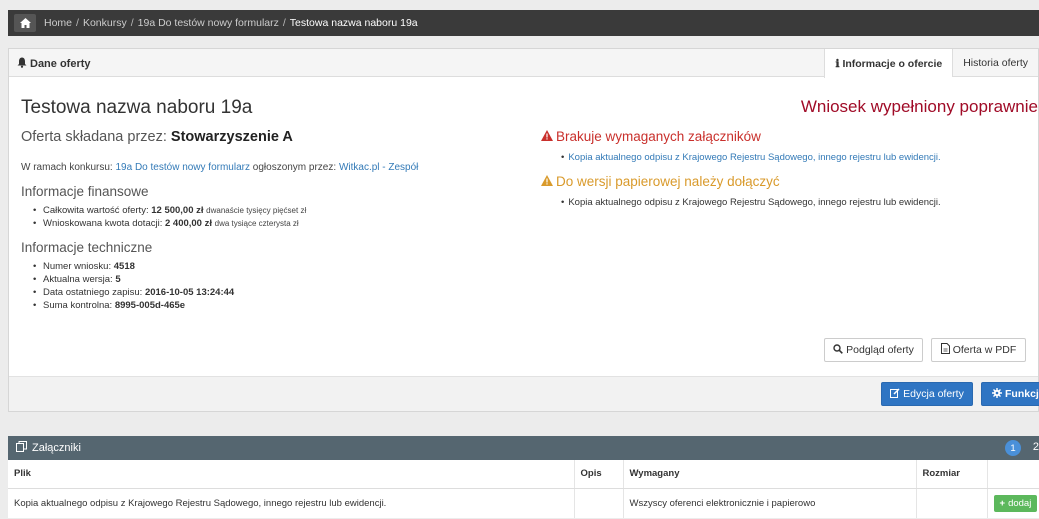 The height and width of the screenshot is (519, 1039). What do you see at coordinates (67, 167) in the screenshot?
I see `context-prefix: W ramach konkursu:` at bounding box center [67, 167].